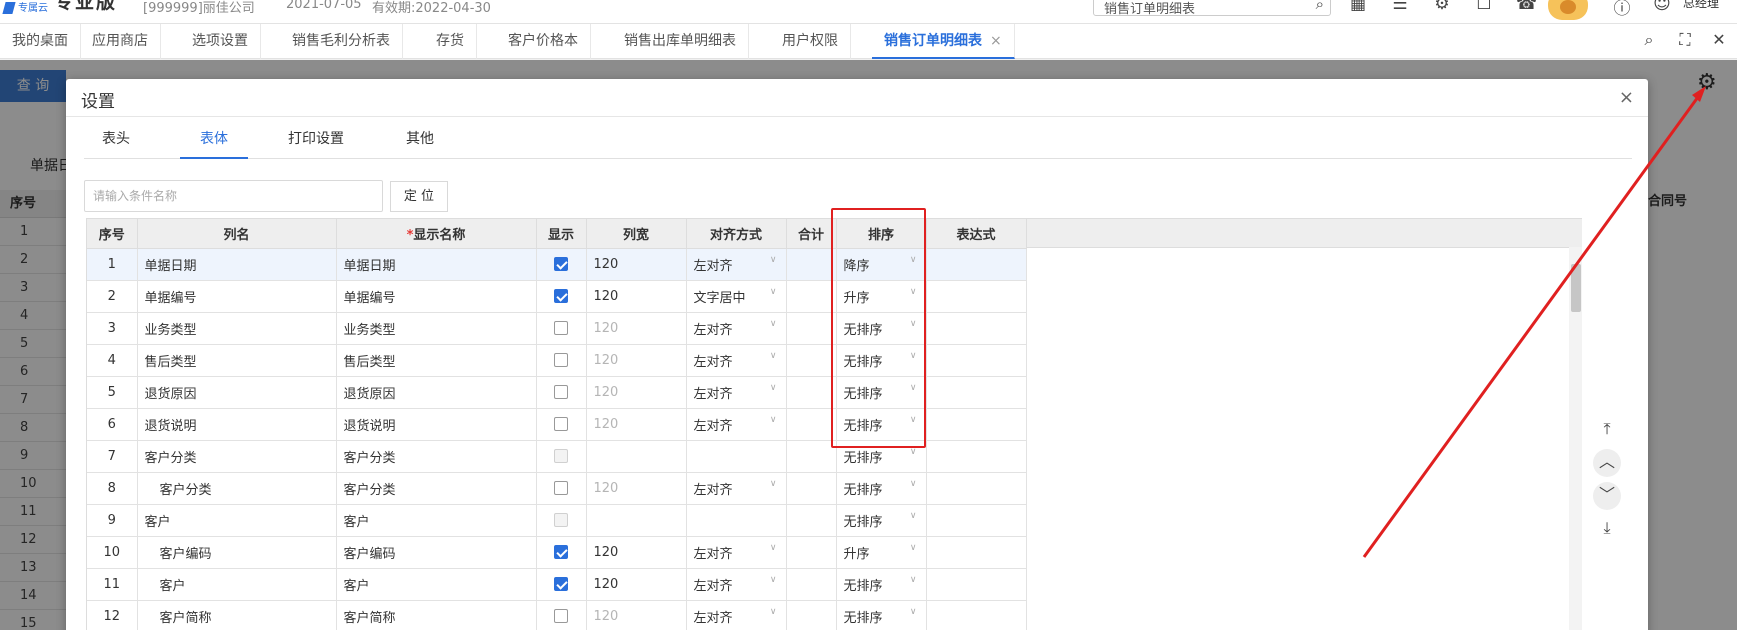  What do you see at coordinates (419, 196) in the screenshot?
I see `locate-button: 定 位` at bounding box center [419, 196].